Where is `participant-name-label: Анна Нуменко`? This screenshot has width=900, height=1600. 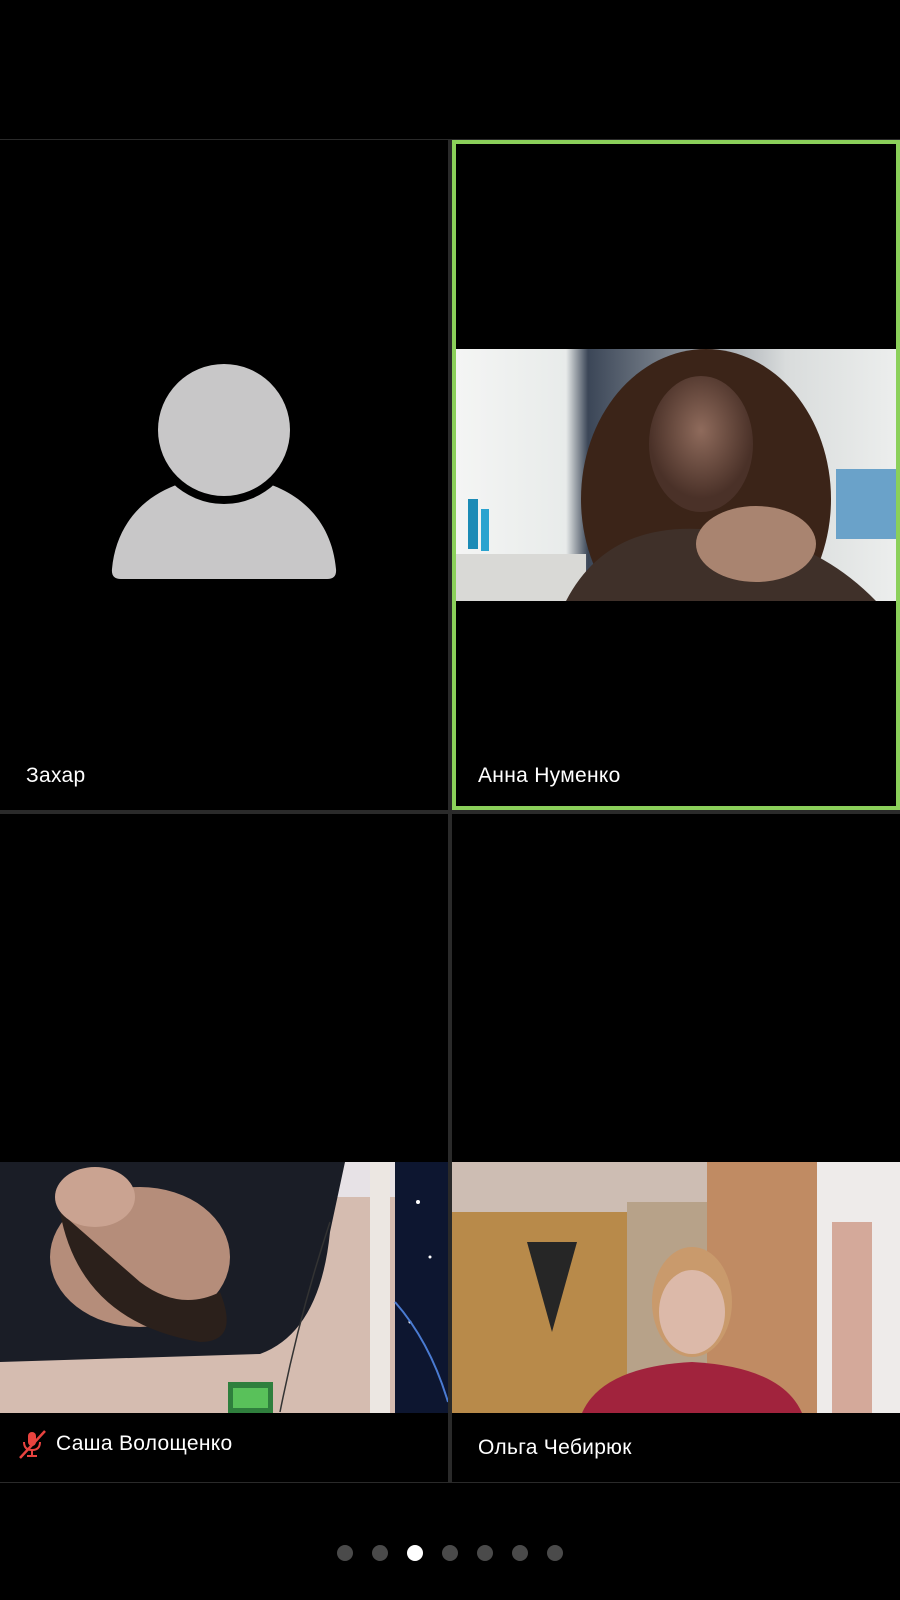
participant-name-label: Анна Нуменко is located at coordinates (549, 776).